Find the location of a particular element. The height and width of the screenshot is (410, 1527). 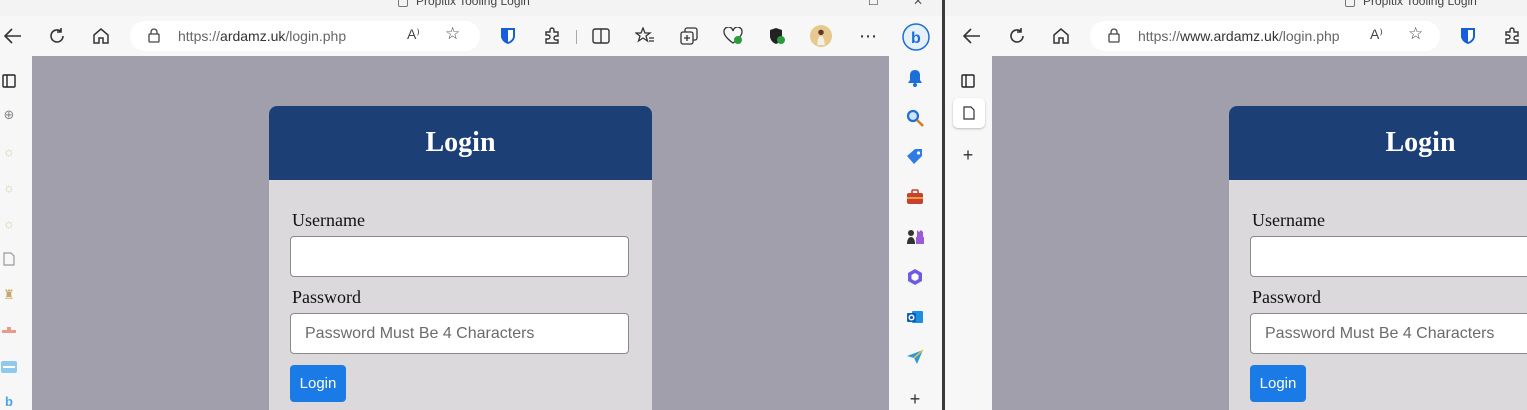

microsoft-365-icon is located at coordinates (915, 277).